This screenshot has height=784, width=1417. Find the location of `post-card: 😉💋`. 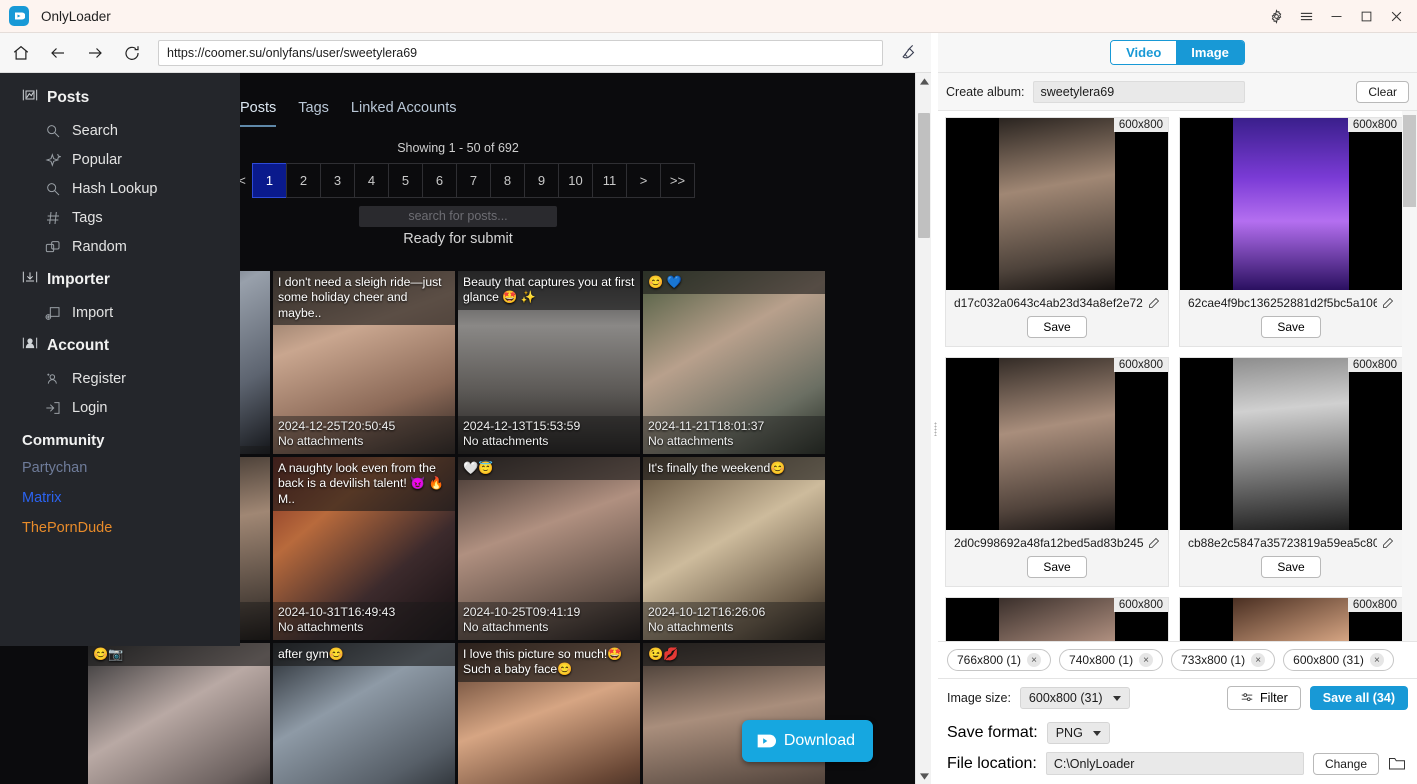

post-card: 😉💋 is located at coordinates (734, 713).